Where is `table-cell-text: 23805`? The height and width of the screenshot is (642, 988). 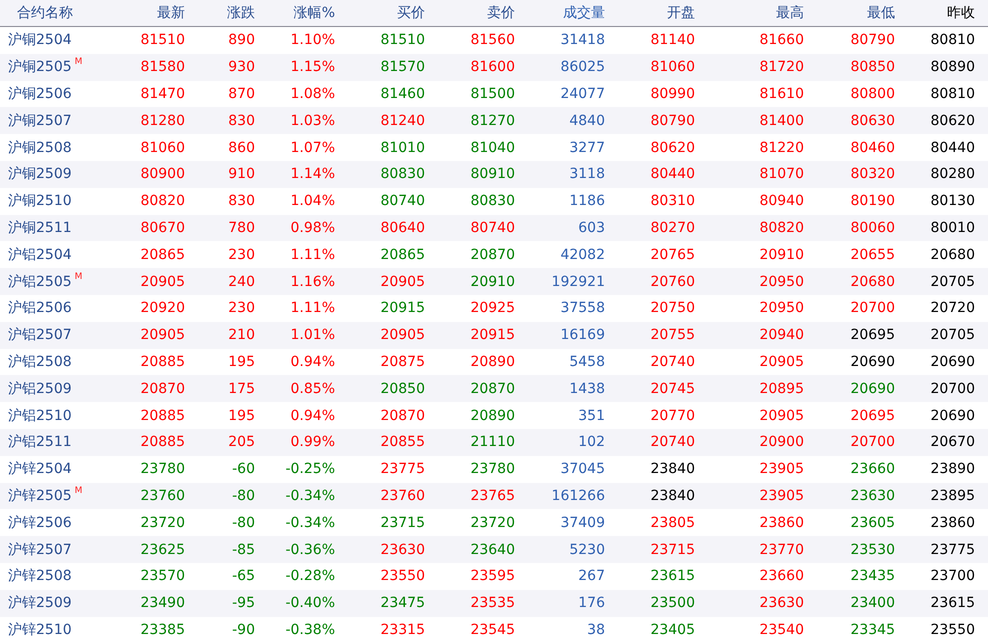
table-cell-text: 23805 is located at coordinates (672, 522).